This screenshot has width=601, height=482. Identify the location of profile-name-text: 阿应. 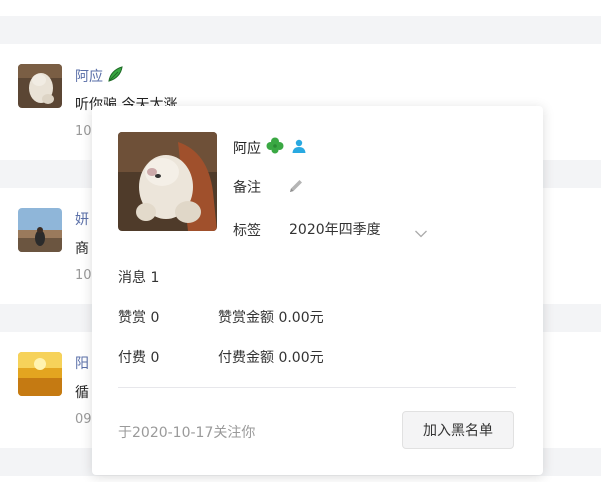
(247, 149).